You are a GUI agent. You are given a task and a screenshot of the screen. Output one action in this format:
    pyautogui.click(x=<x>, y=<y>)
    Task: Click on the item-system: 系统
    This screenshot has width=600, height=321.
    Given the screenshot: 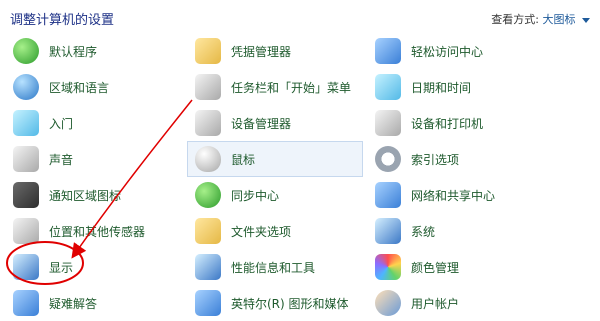 What is the action you would take?
    pyautogui.click(x=461, y=231)
    